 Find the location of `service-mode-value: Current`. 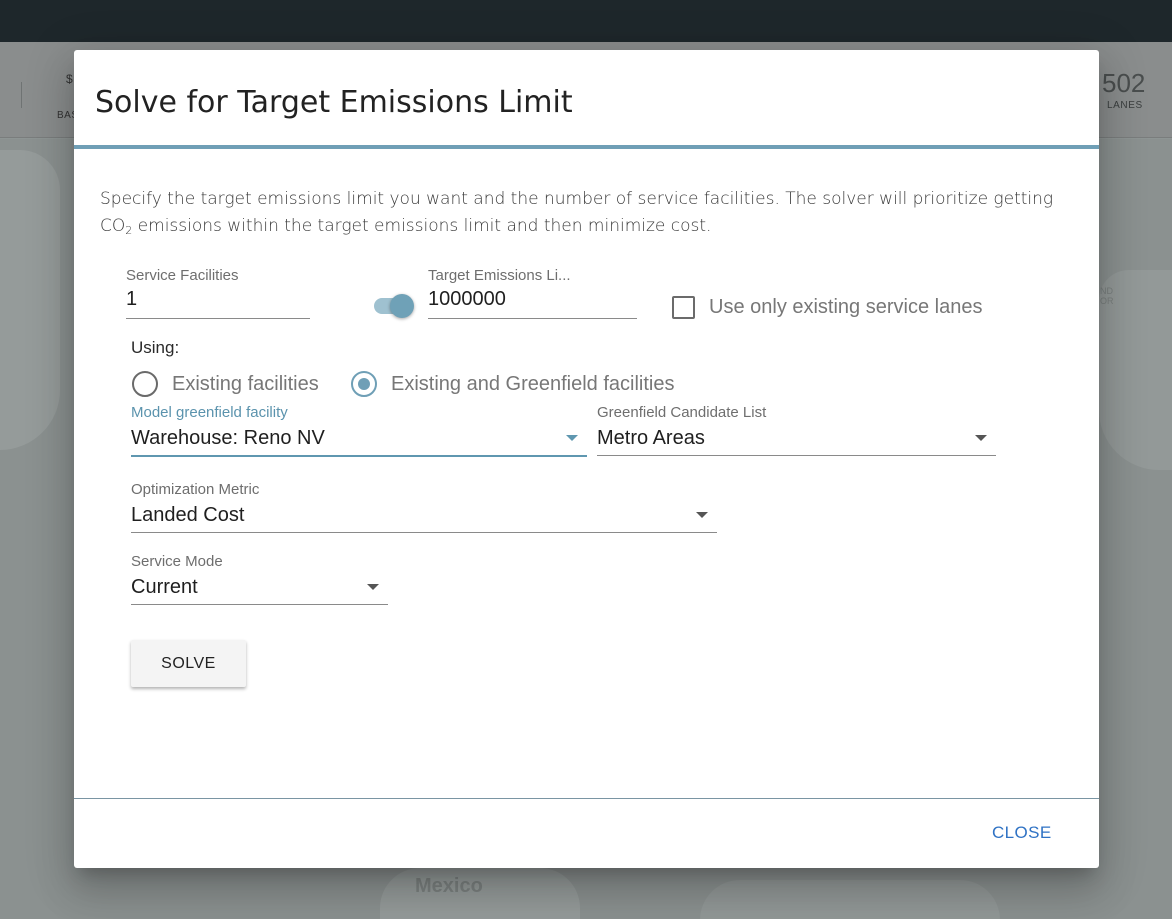

service-mode-value: Current is located at coordinates (259, 585).